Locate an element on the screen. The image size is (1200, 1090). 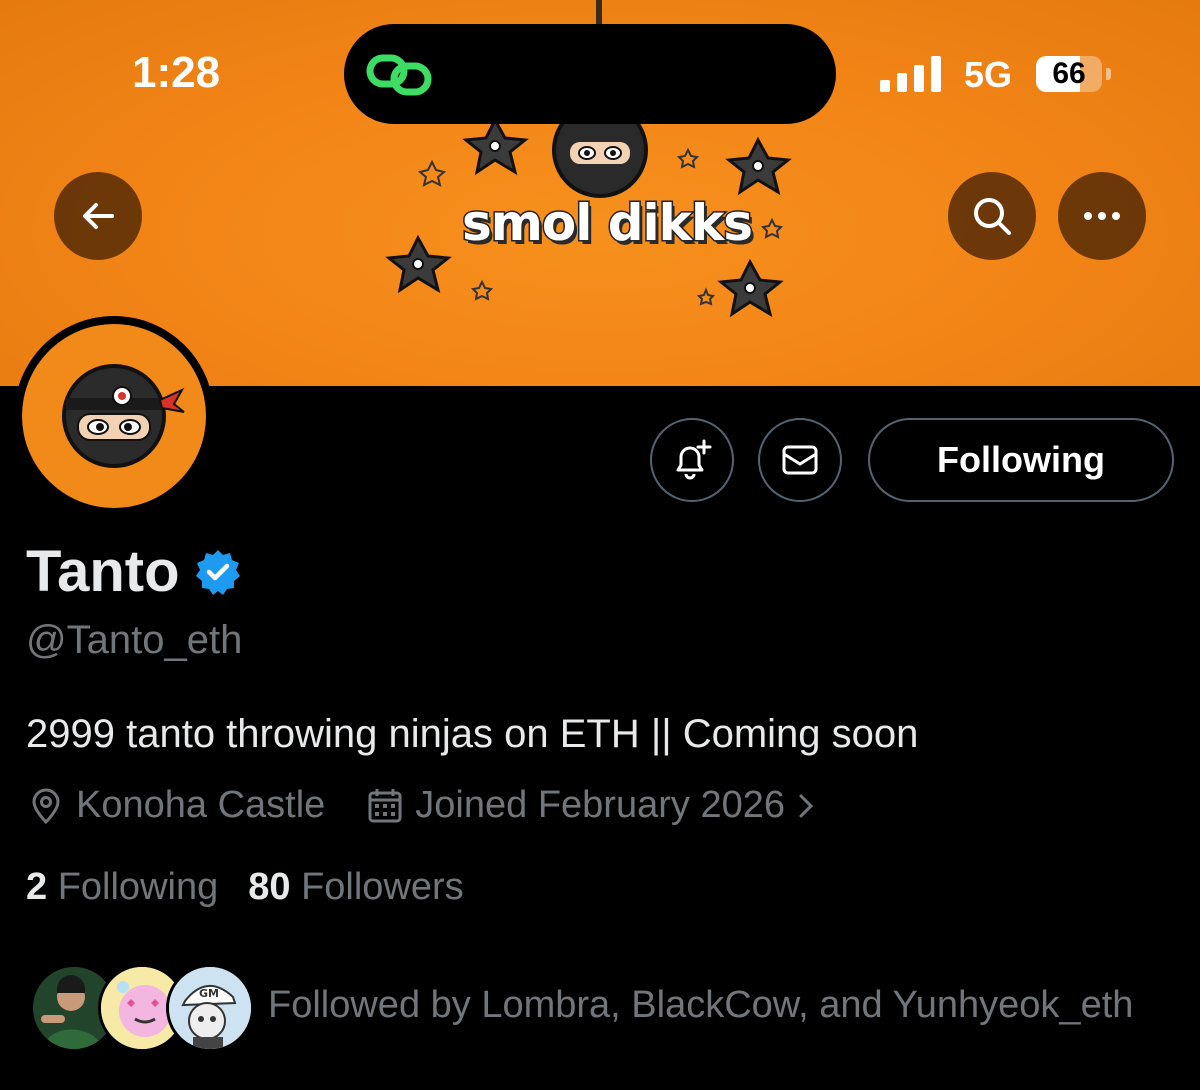
follower-avatar-yunhyeok: GM is located at coordinates (210, 1008).